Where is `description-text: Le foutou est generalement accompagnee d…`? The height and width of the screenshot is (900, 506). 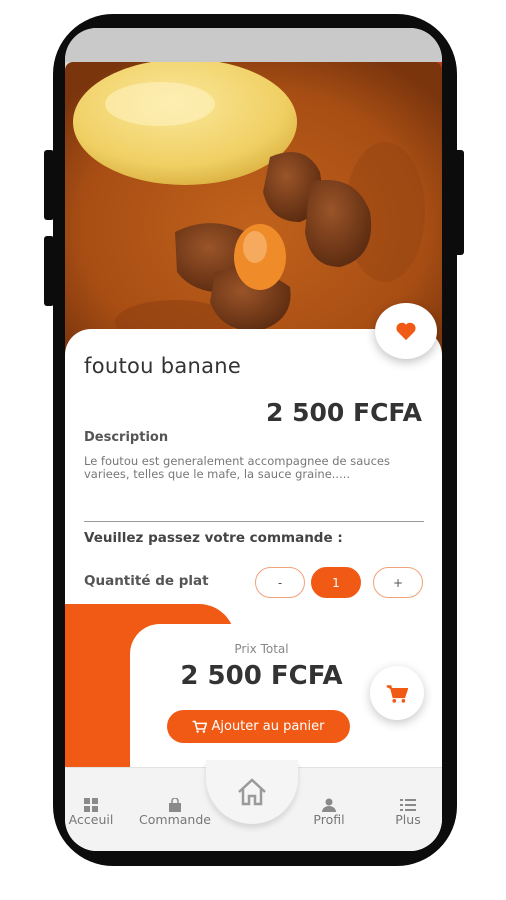
description-text: Le foutou est generalement accompagnee d… is located at coordinates (237, 467).